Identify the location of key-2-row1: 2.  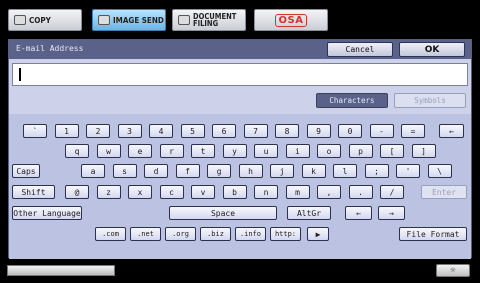
(98, 131).